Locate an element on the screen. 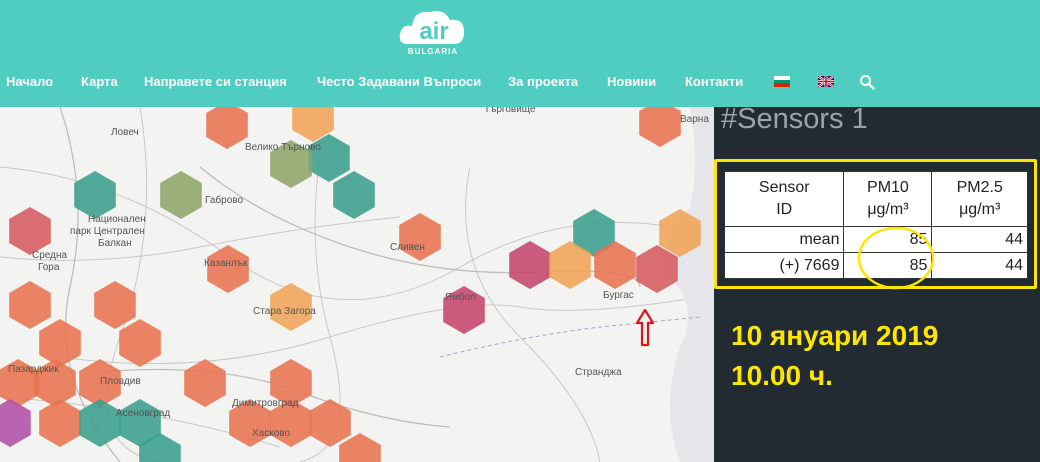 The image size is (1040, 462). city-label: Хасково is located at coordinates (271, 433).